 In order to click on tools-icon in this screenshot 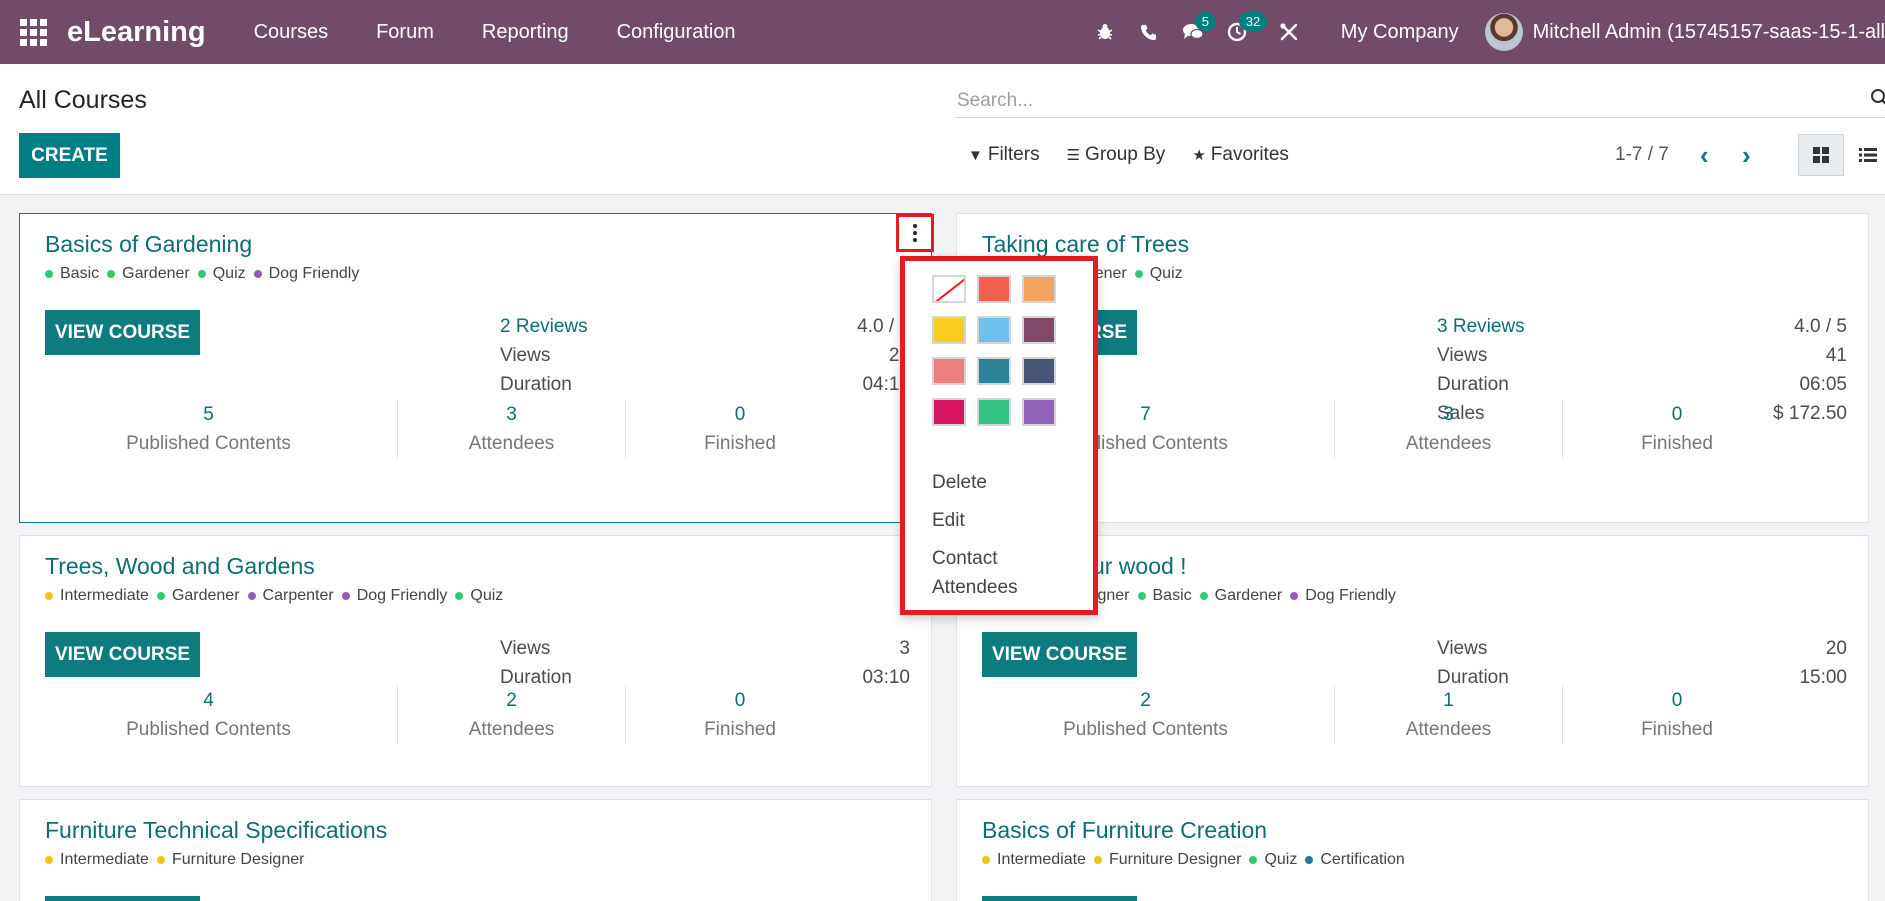, I will do `click(1289, 32)`.